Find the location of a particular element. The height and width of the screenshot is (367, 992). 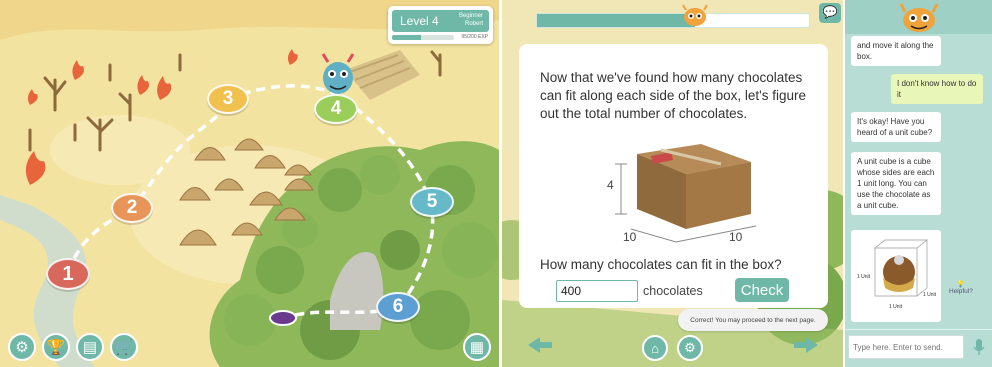

exp-progress-bar is located at coordinates (423, 37).